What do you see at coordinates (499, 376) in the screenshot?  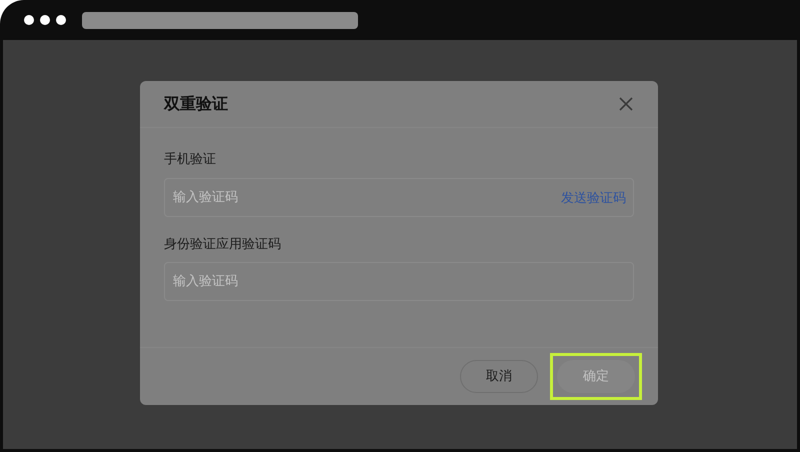 I see `cancel-button: 取消` at bounding box center [499, 376].